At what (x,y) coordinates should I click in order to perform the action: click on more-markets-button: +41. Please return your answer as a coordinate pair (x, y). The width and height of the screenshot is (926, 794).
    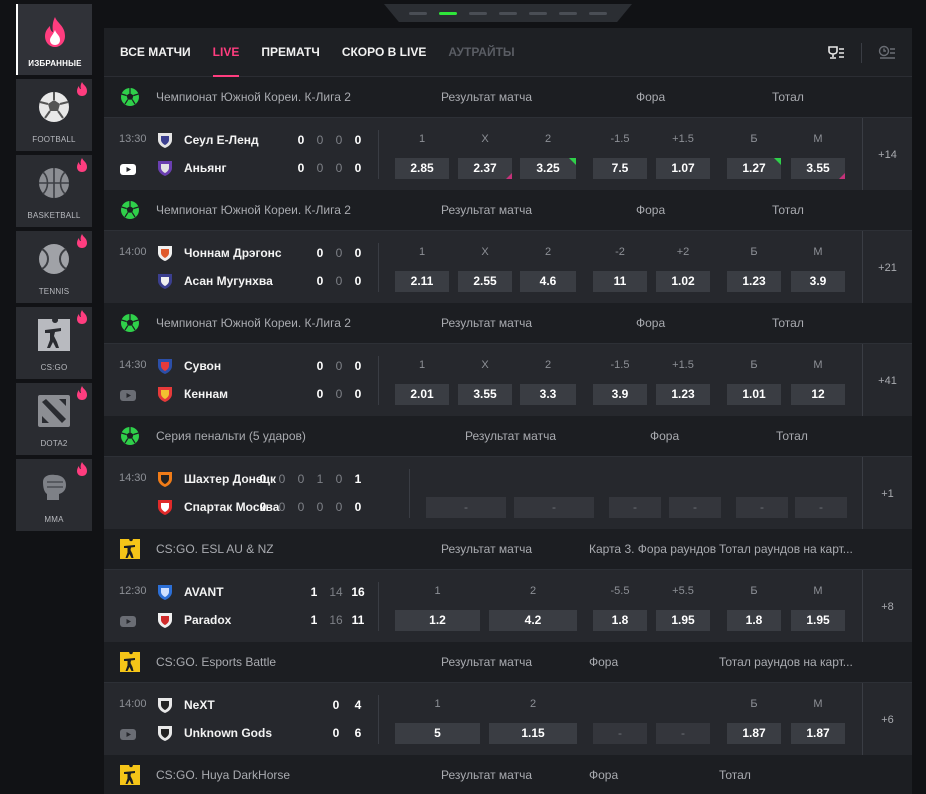
    Looking at the image, I should click on (887, 380).